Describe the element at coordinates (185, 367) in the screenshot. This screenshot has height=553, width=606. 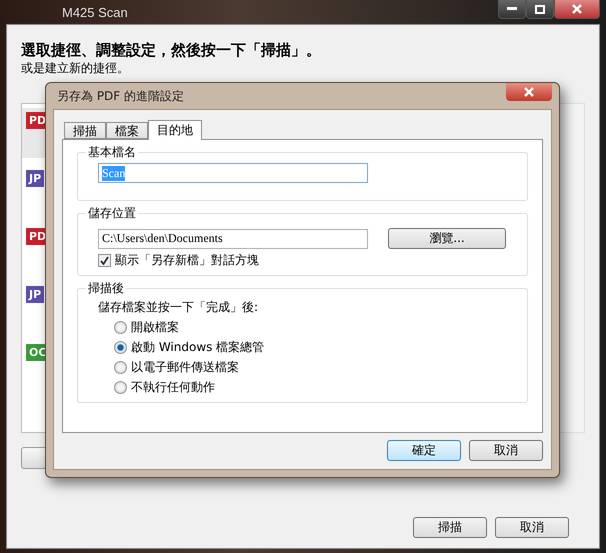
I see `radio-label: 以電子郵件傳送檔案` at that location.